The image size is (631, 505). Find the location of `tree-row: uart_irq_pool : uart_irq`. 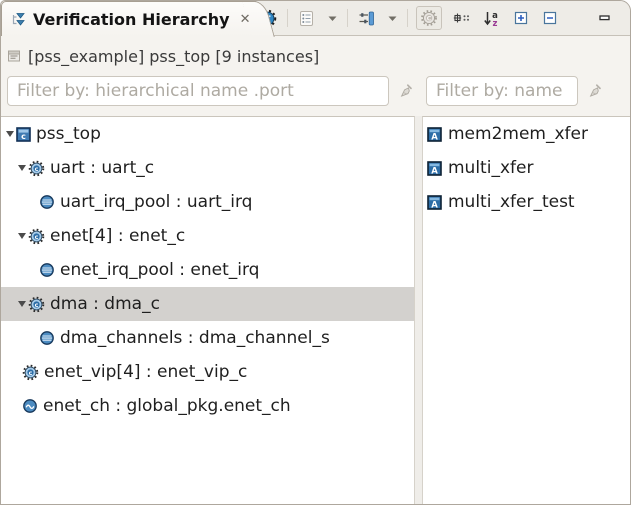

tree-row: uart_irq_pool : uart_irq is located at coordinates (207, 202).